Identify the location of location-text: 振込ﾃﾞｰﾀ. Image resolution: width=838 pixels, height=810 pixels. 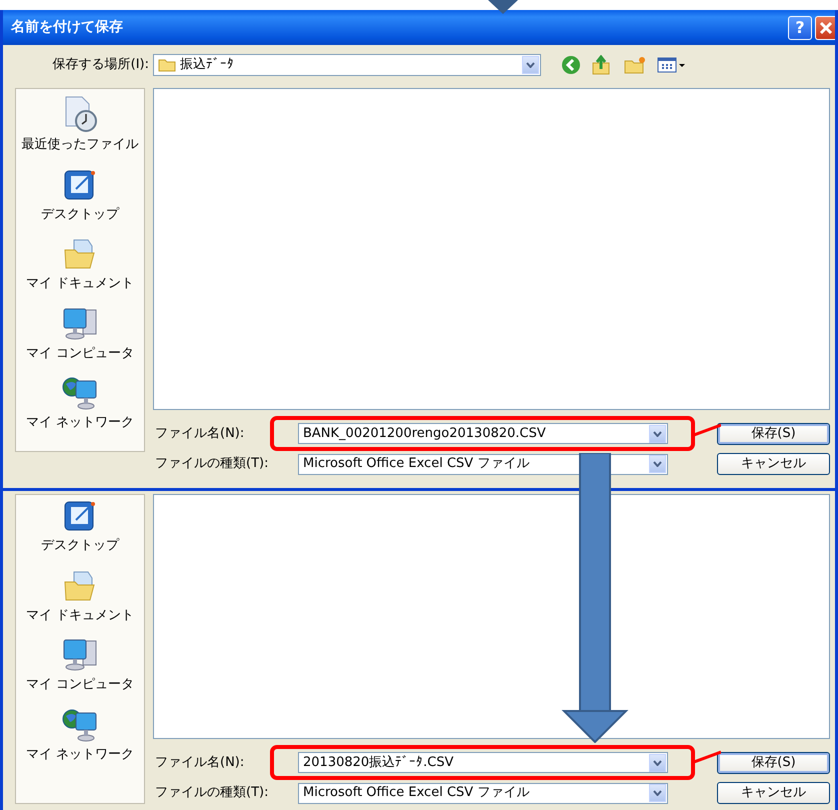
(207, 65).